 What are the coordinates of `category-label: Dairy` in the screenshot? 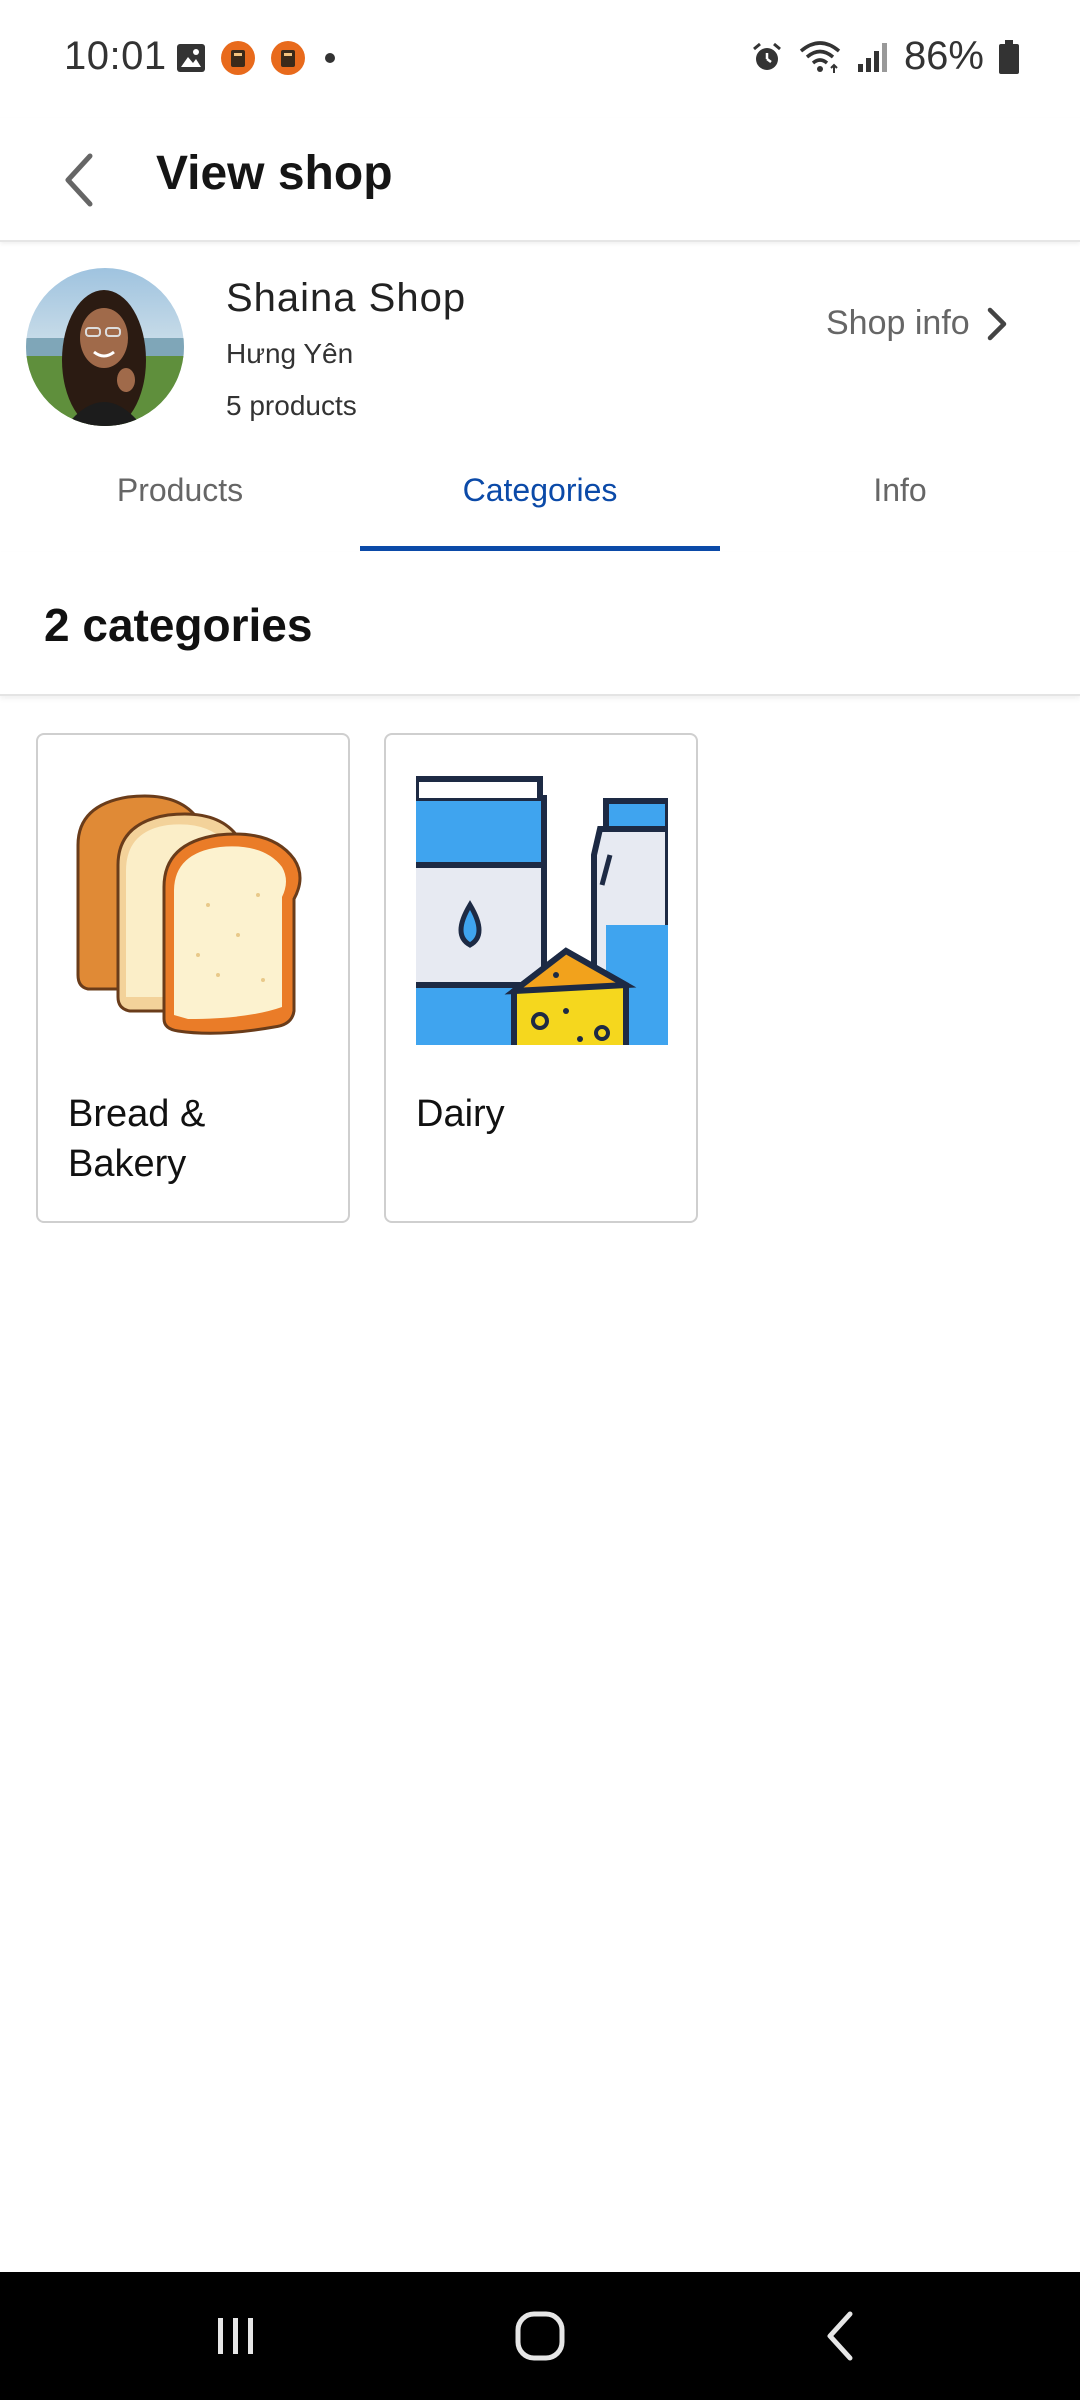 It's located at (460, 1114).